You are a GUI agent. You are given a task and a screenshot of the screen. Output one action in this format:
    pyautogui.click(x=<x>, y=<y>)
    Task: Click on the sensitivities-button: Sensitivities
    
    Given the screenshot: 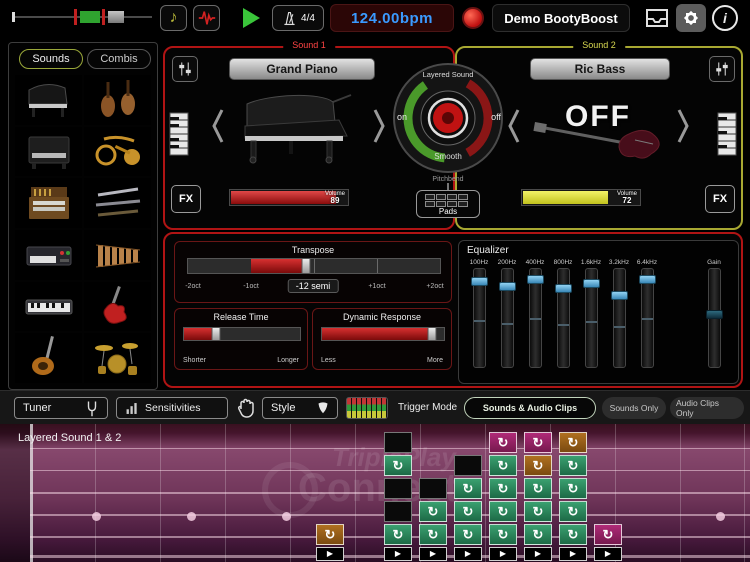 What is the action you would take?
    pyautogui.click(x=172, y=408)
    